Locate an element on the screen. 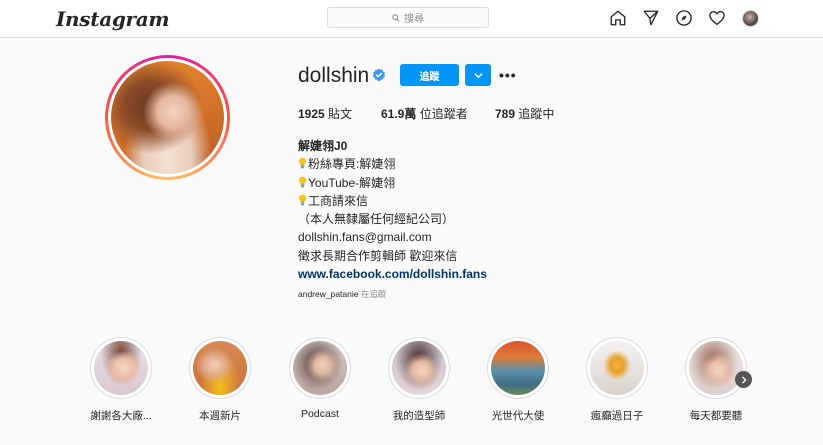  profile-picture-story-ring is located at coordinates (167, 117).